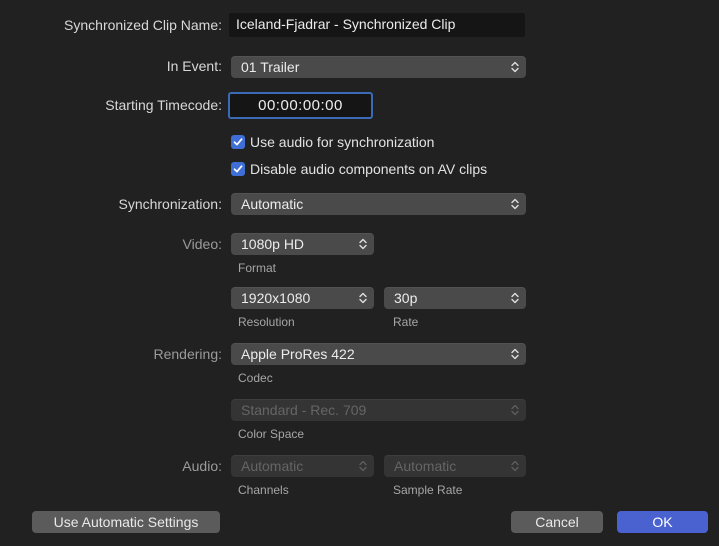  What do you see at coordinates (270, 67) in the screenshot?
I see `in-event-value: 01 Trailer` at bounding box center [270, 67].